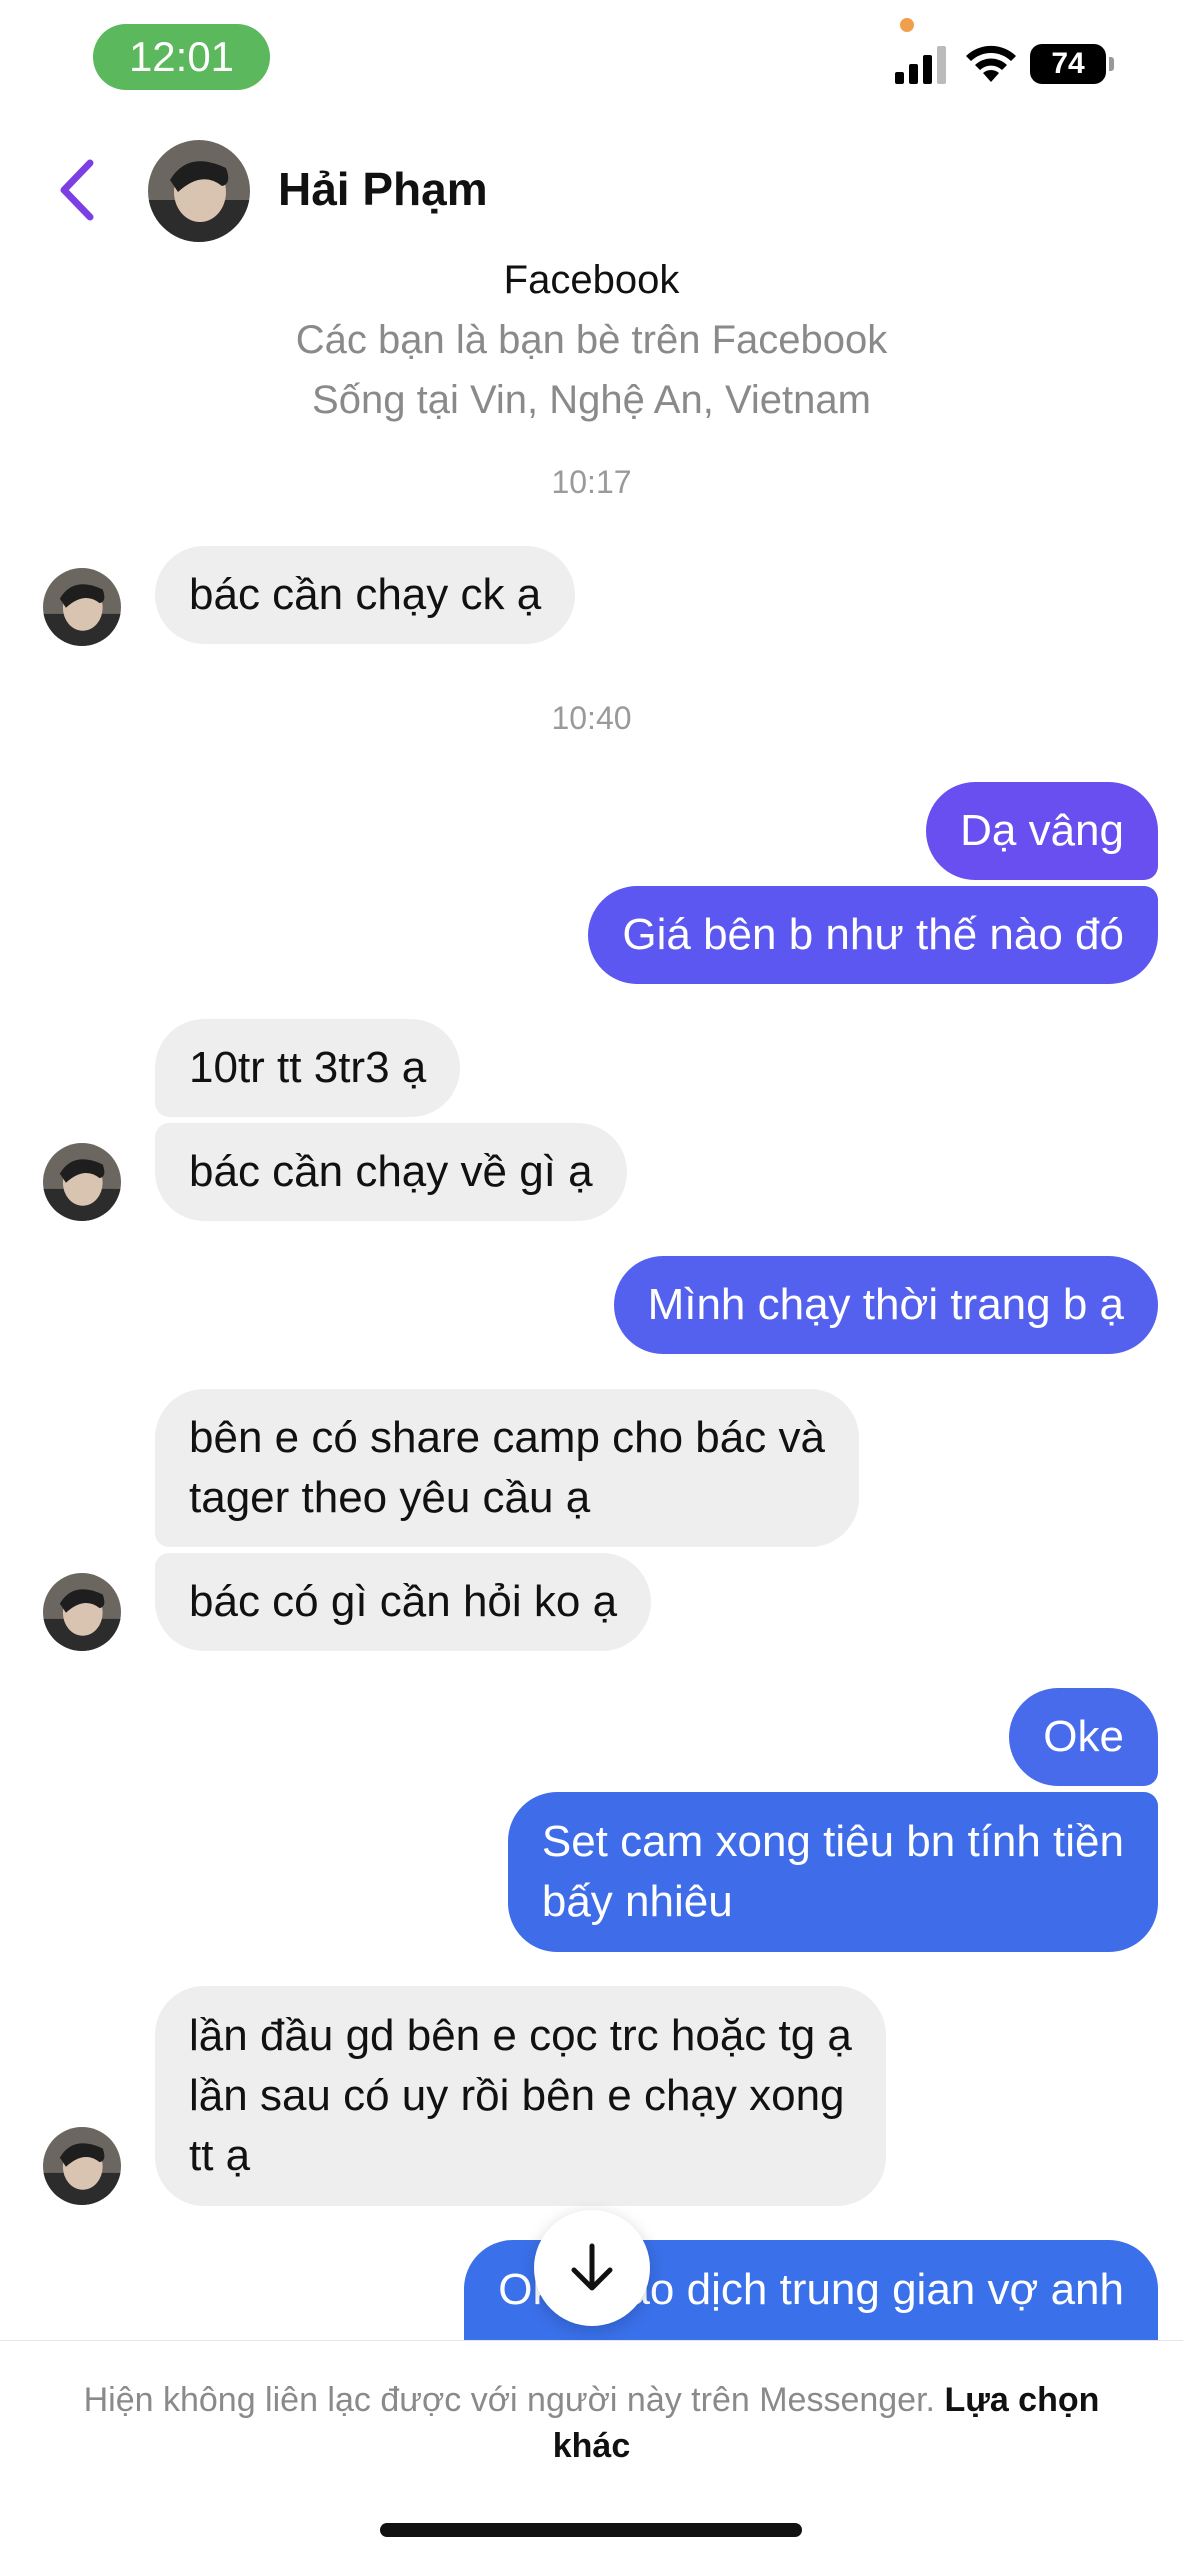  Describe the element at coordinates (873, 935) in the screenshot. I see `message-bubble-outgoing: Giá bên b như thế nào đó` at that location.